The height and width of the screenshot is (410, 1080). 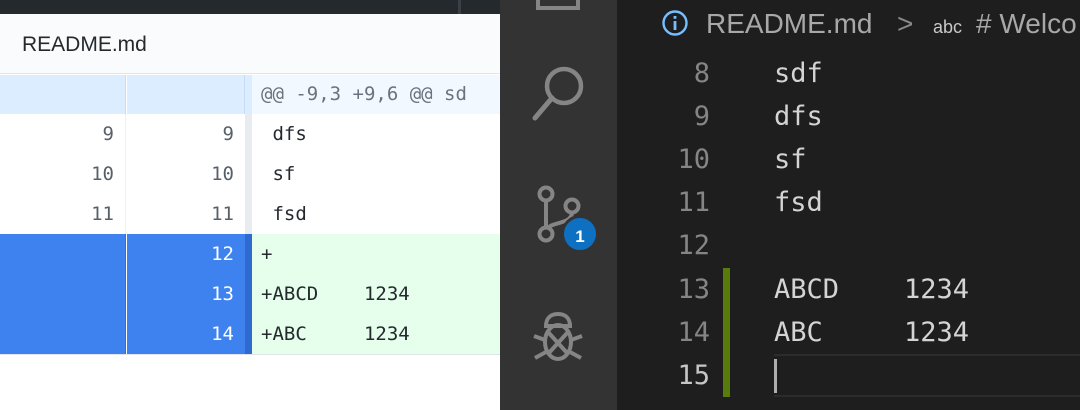 What do you see at coordinates (701, 116) in the screenshot?
I see `line-number: 9` at bounding box center [701, 116].